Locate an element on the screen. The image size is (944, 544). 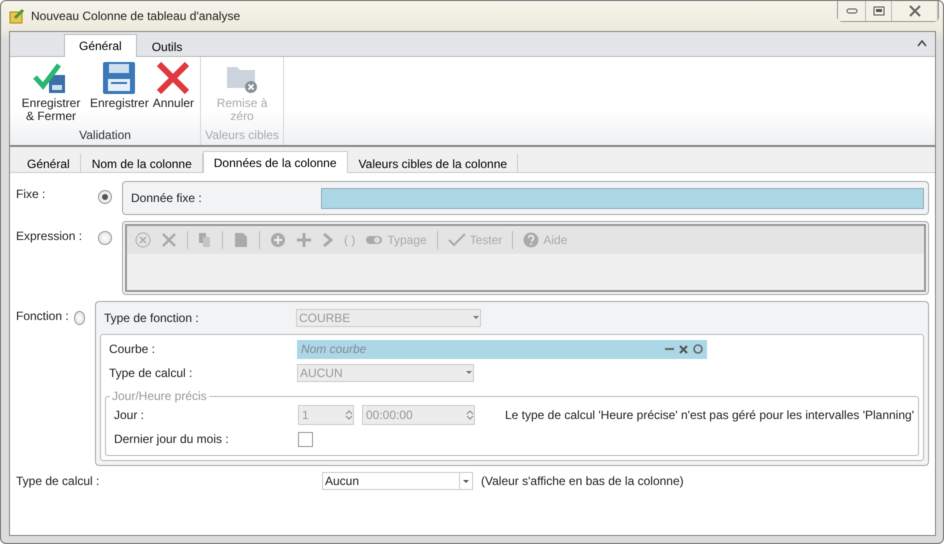
hint-text: (Valeur s'affiche en bas de la colonne) is located at coordinates (582, 481).